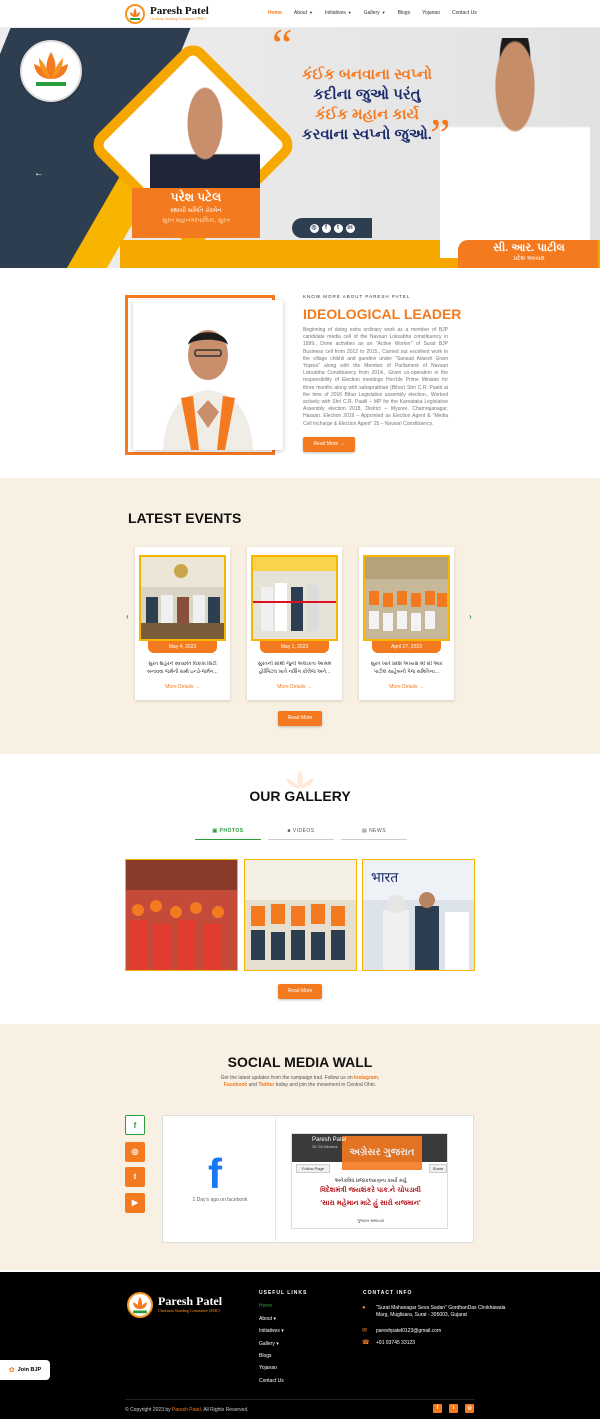 The height and width of the screenshot is (1419, 600). Describe the element at coordinates (215, 831) in the screenshot. I see `image-icon: ▣` at that location.